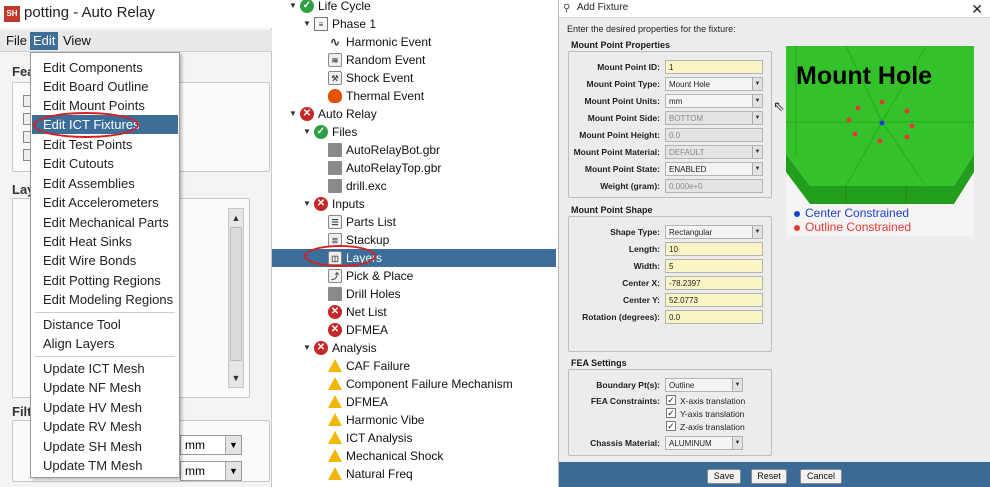 The width and height of the screenshot is (990, 487). I want to click on tree-node-ict-analysis: ICT Analysis, so click(364, 438).